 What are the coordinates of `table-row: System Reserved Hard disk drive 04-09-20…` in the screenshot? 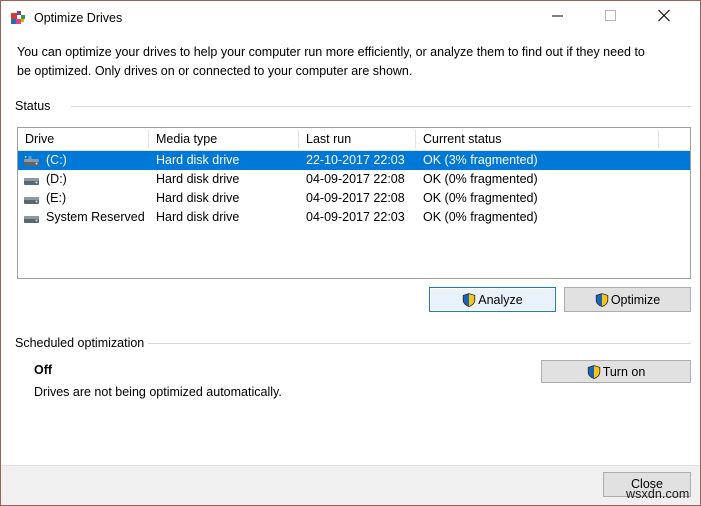 It's located at (354, 217).